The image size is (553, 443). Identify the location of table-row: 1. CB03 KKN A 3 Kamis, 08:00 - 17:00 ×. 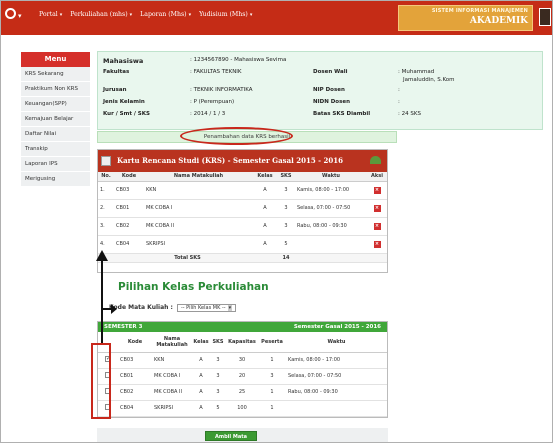
(242, 190).